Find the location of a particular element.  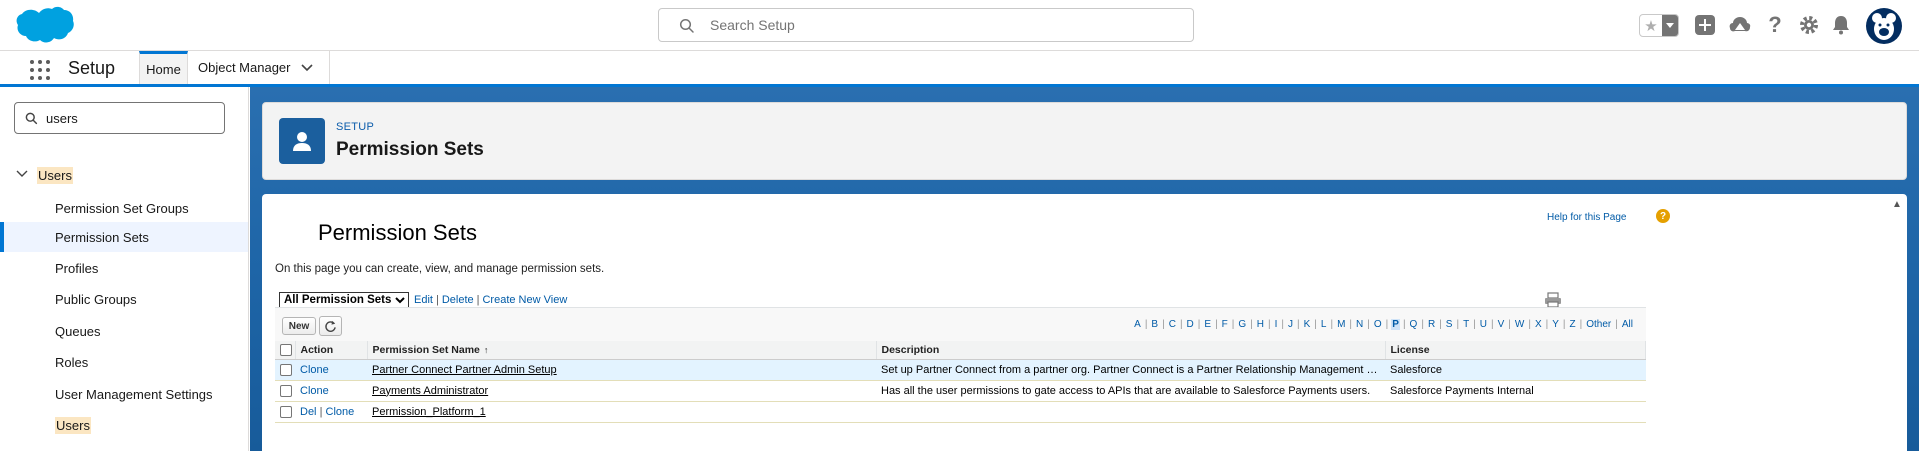

alpha-filter-g: G is located at coordinates (1242, 324).